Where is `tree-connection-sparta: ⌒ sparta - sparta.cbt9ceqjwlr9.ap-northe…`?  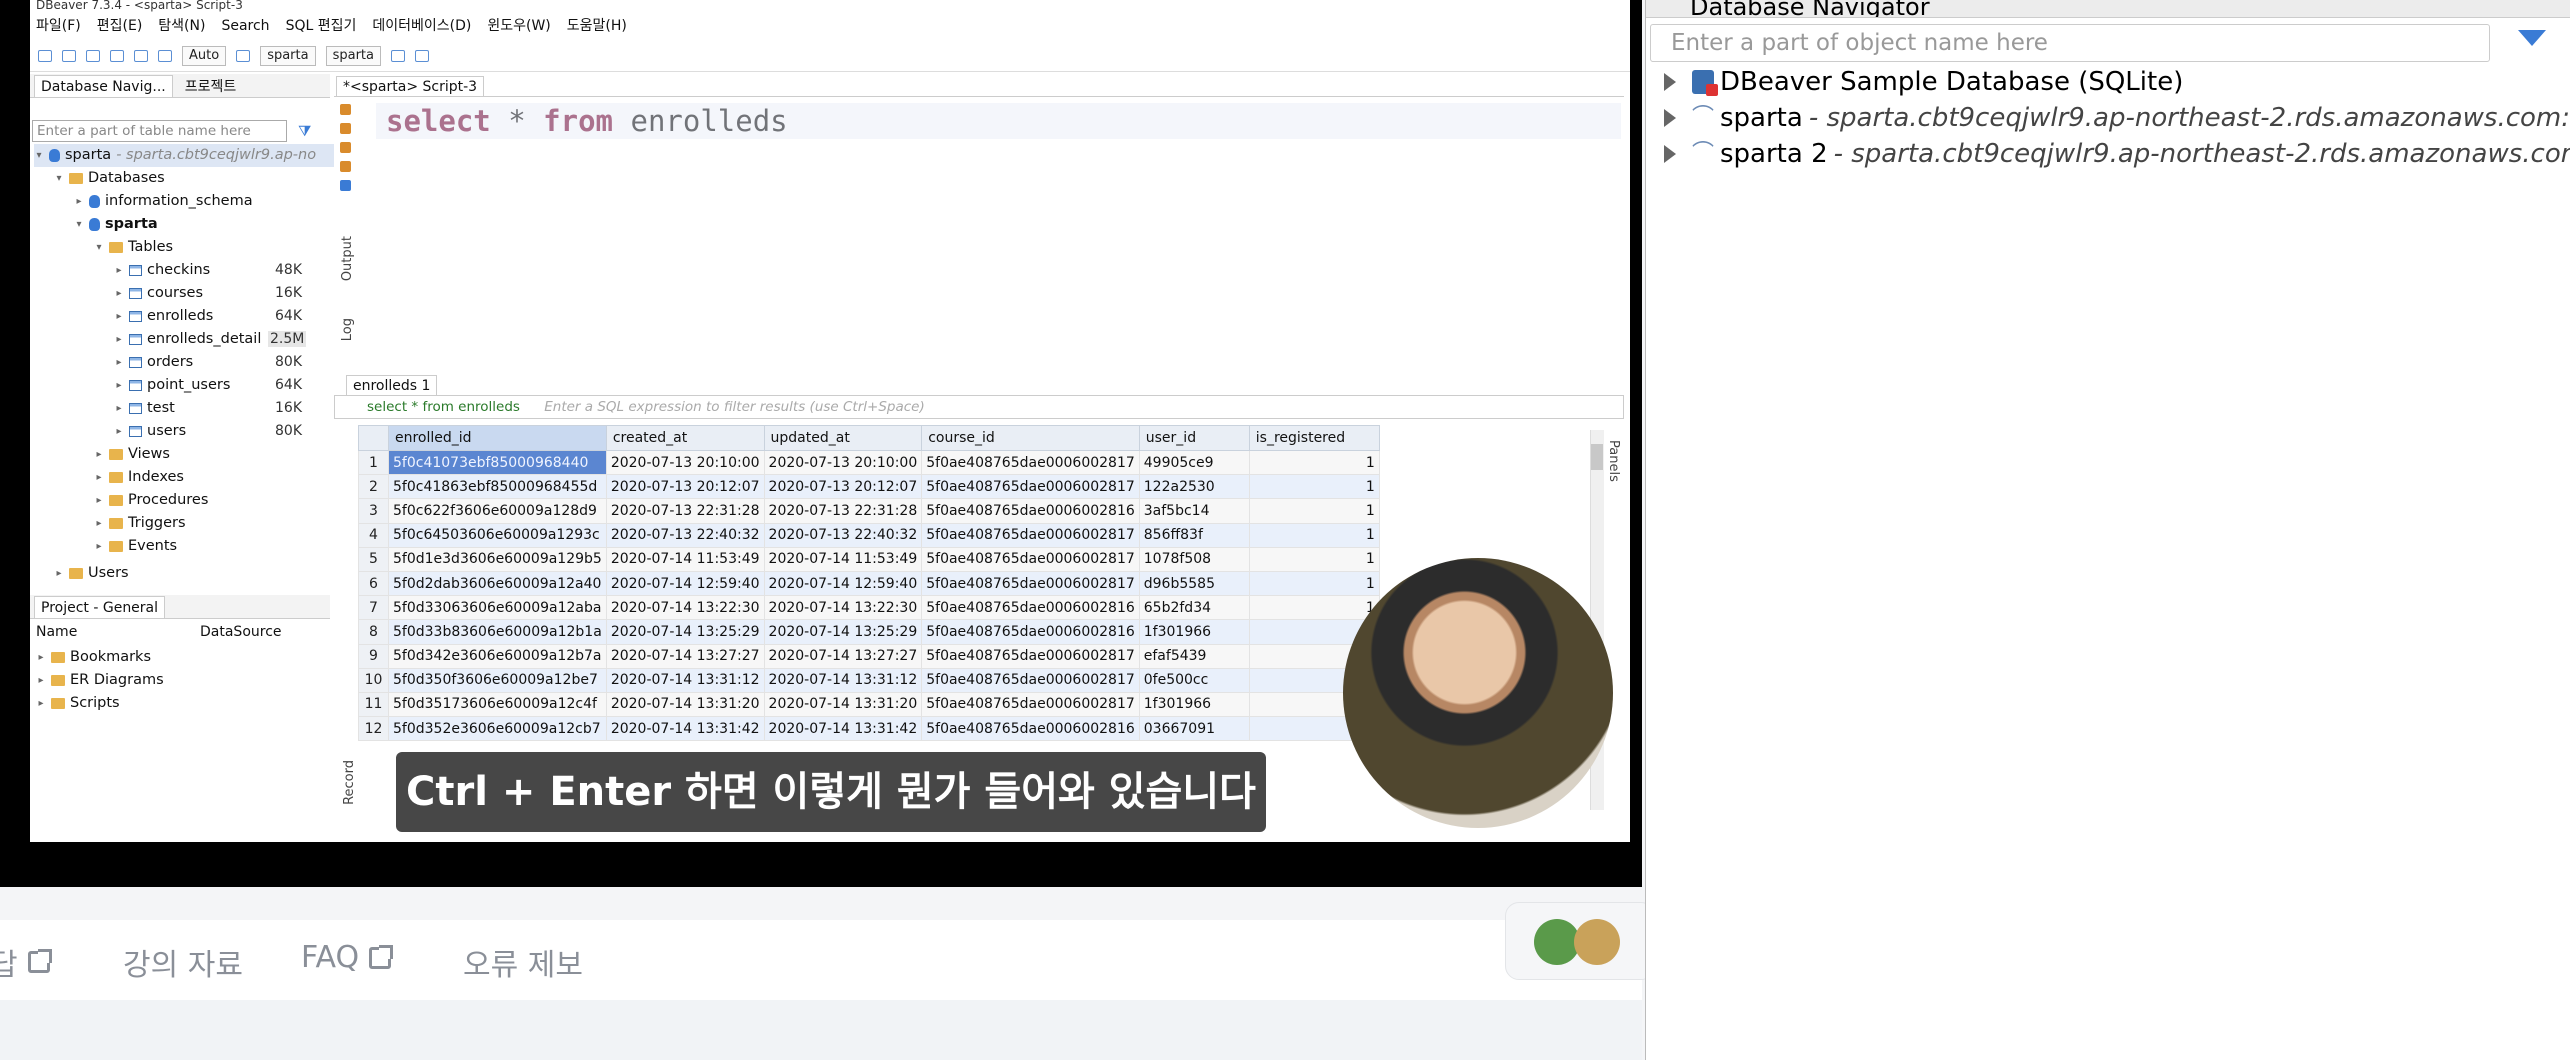
tree-connection-sparta: ⌒ sparta - sparta.cbt9ceqjwlr9.ap-northe… is located at coordinates (2117, 118).